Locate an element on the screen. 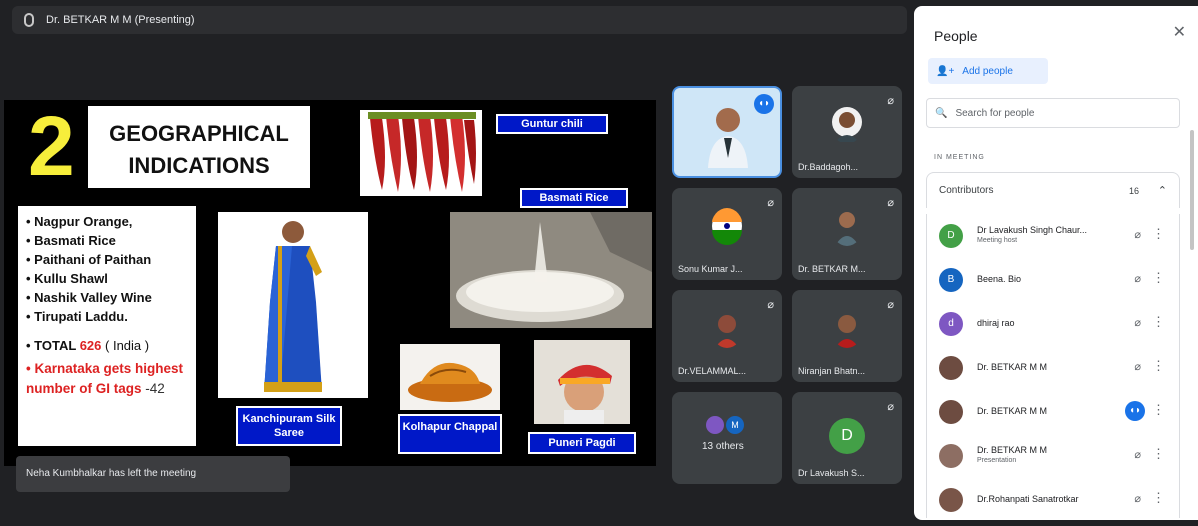 The height and width of the screenshot is (526, 1198). gi-list-item: Kullu Shawl is located at coordinates (107, 278).